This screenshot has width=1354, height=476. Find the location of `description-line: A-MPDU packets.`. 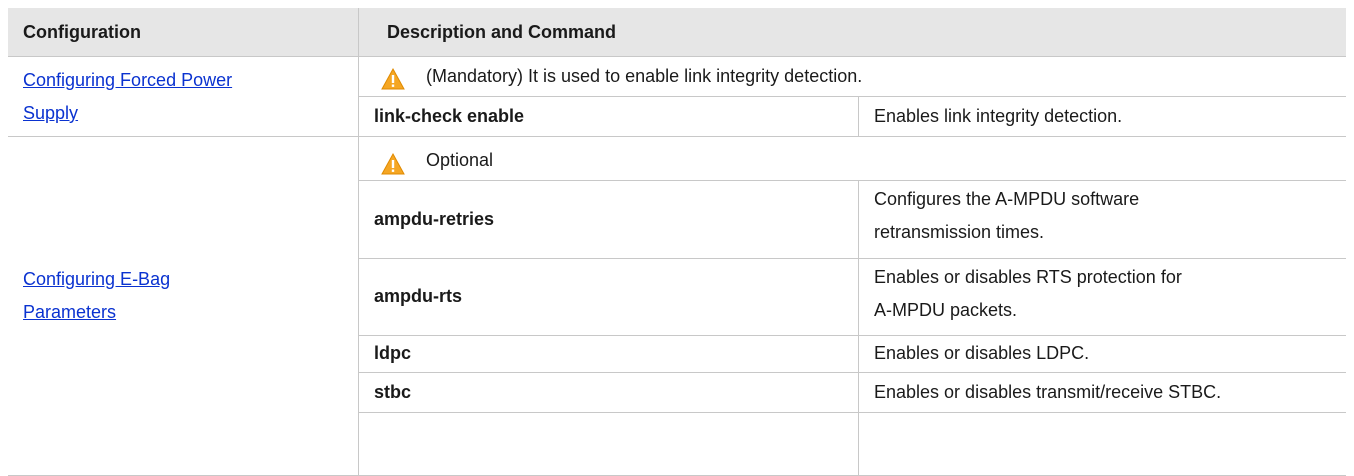

description-line: A-MPDU packets. is located at coordinates (946, 310).